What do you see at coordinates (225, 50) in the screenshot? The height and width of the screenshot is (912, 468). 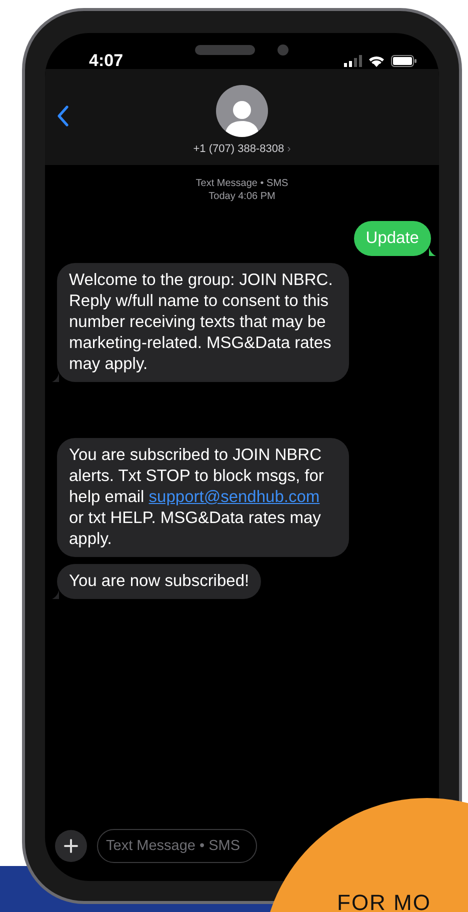 I see `speaker-icon` at bounding box center [225, 50].